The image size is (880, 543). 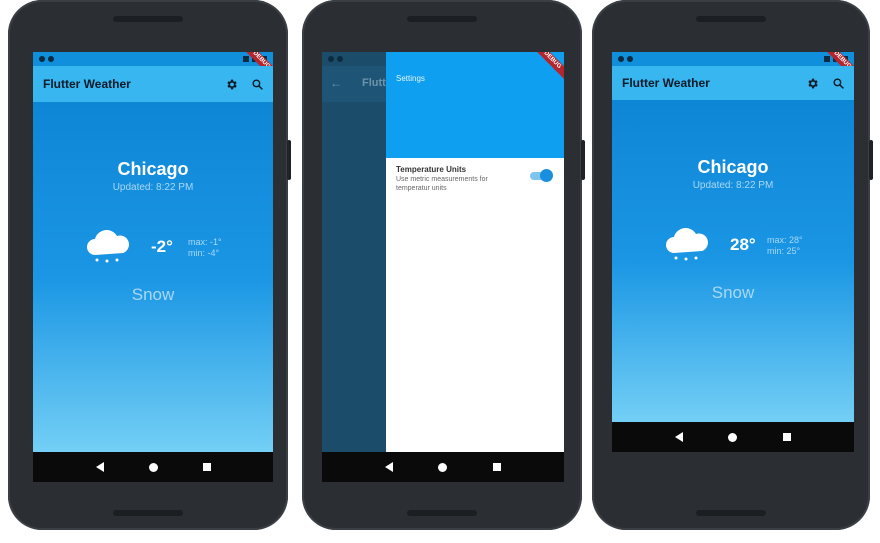 I want to click on min-temp: min: -4°, so click(x=204, y=253).